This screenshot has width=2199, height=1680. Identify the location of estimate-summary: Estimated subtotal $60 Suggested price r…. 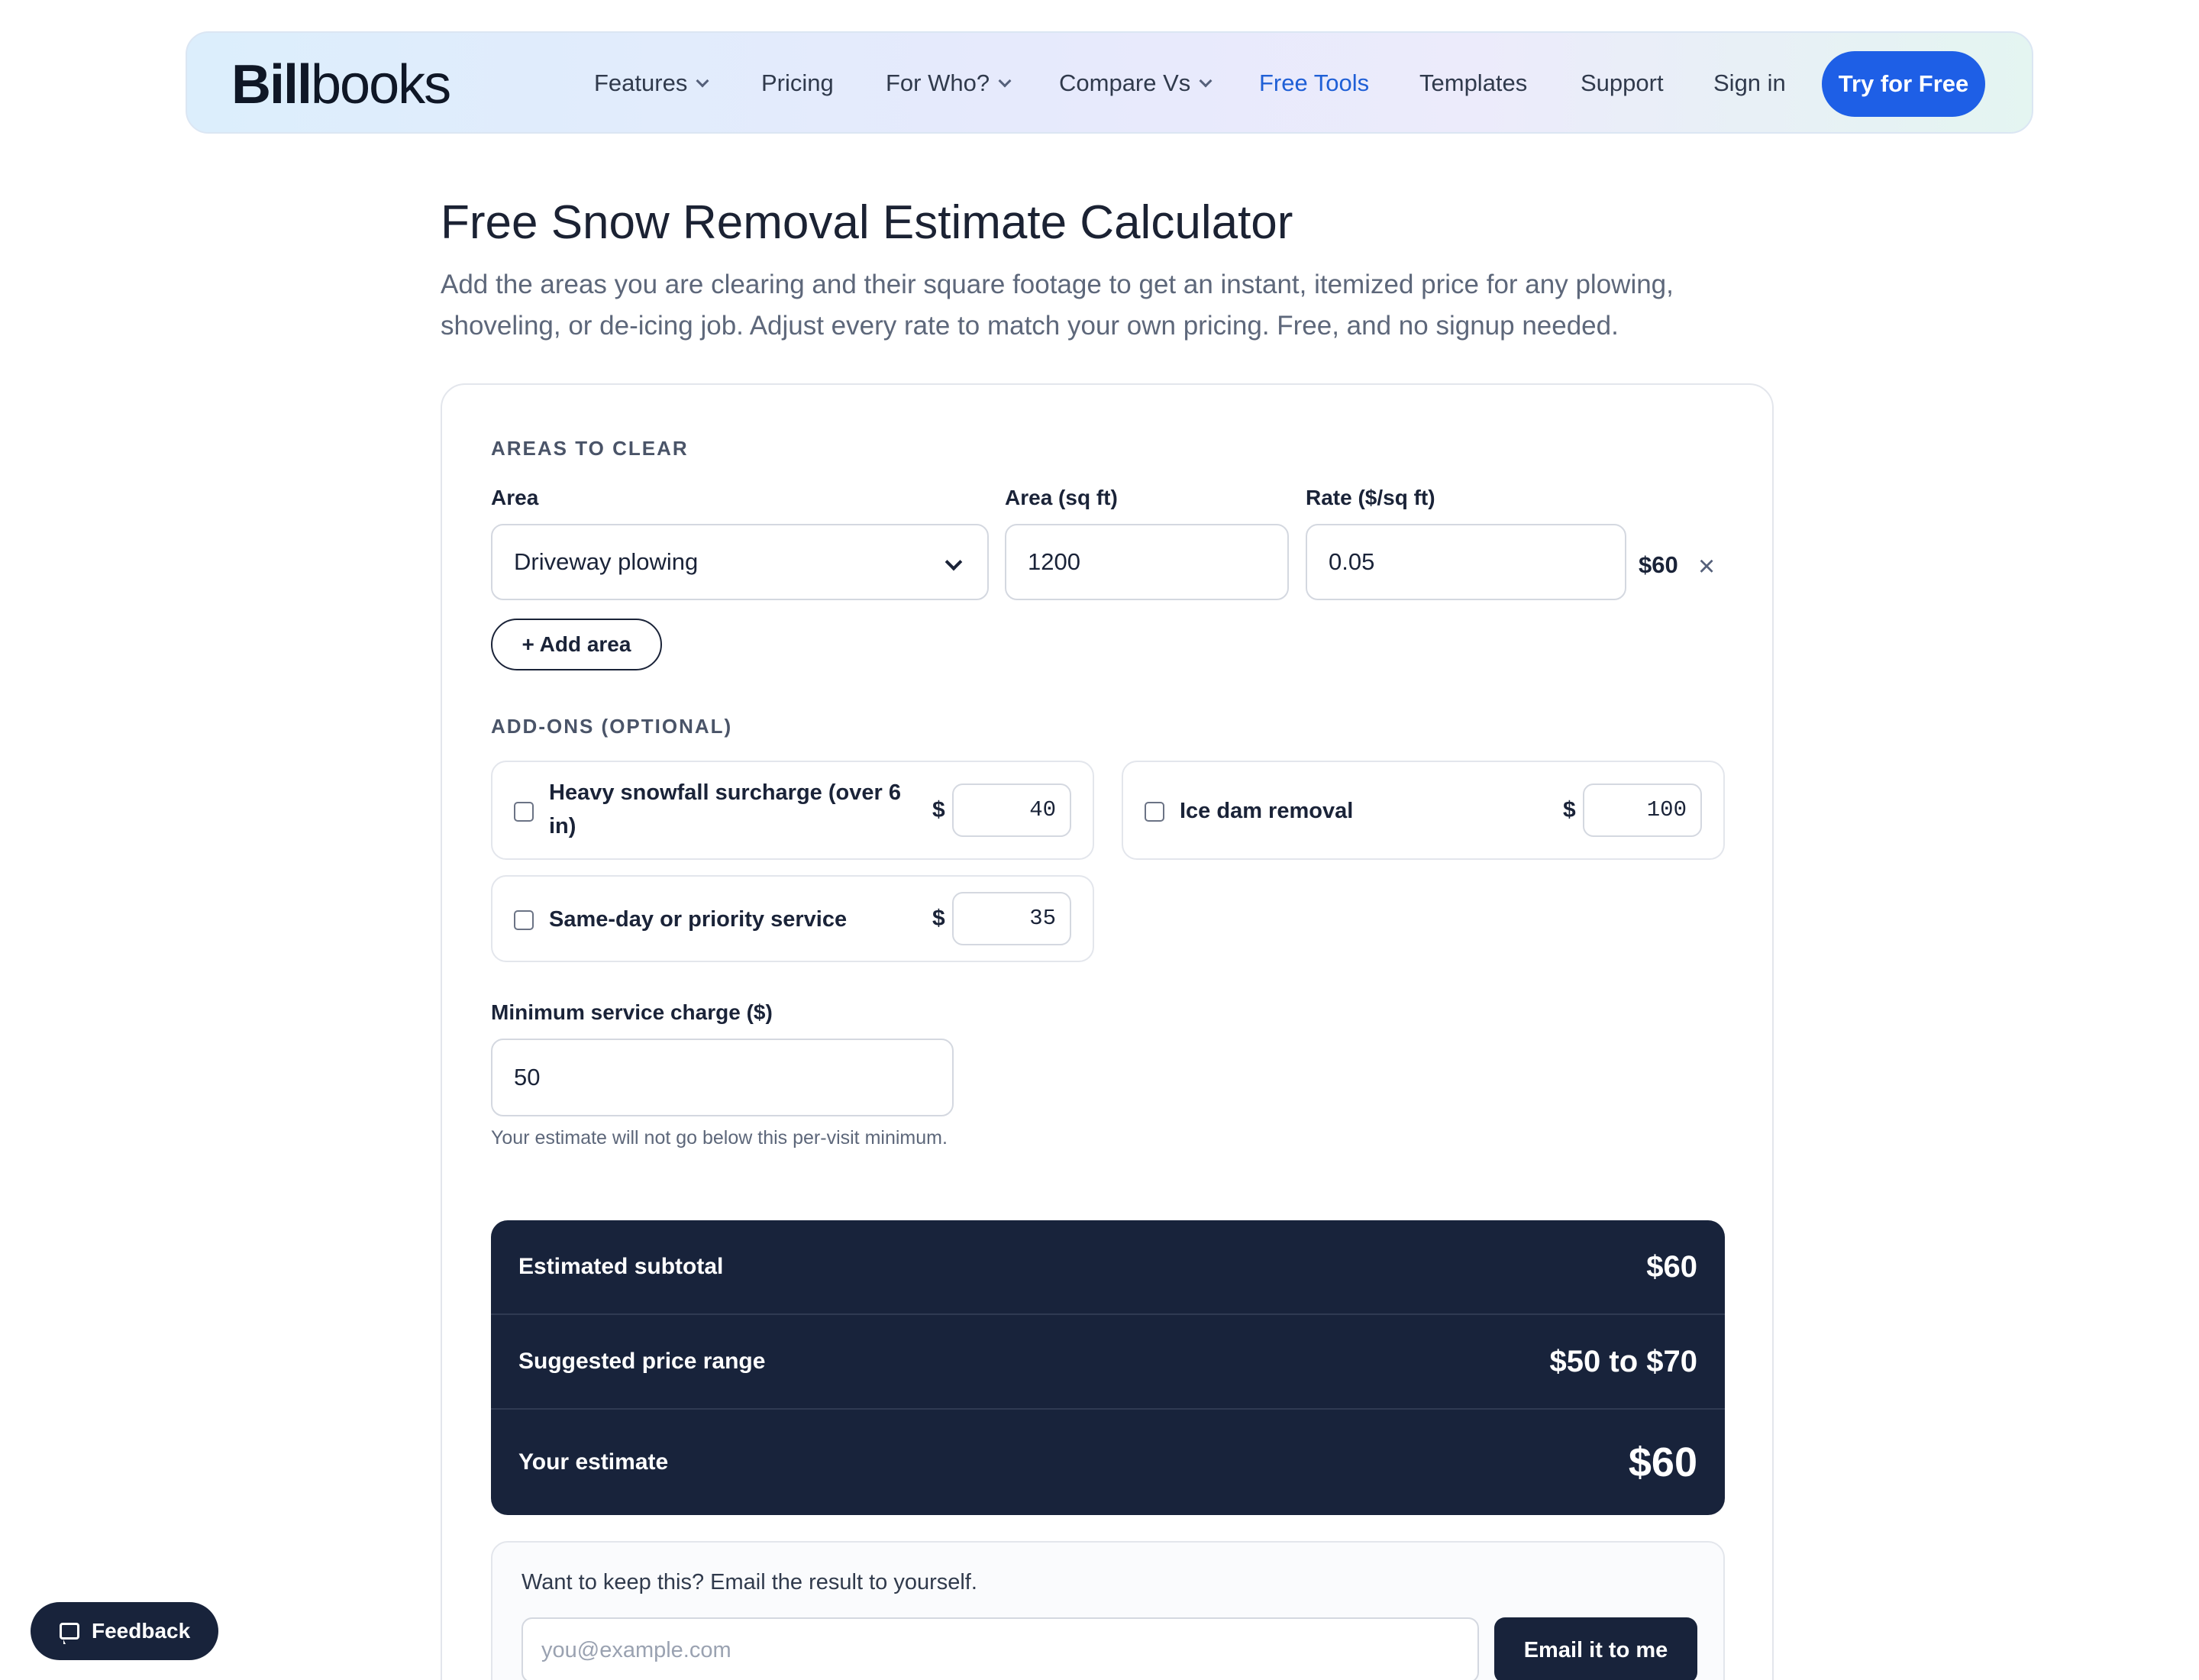
(1108, 1368).